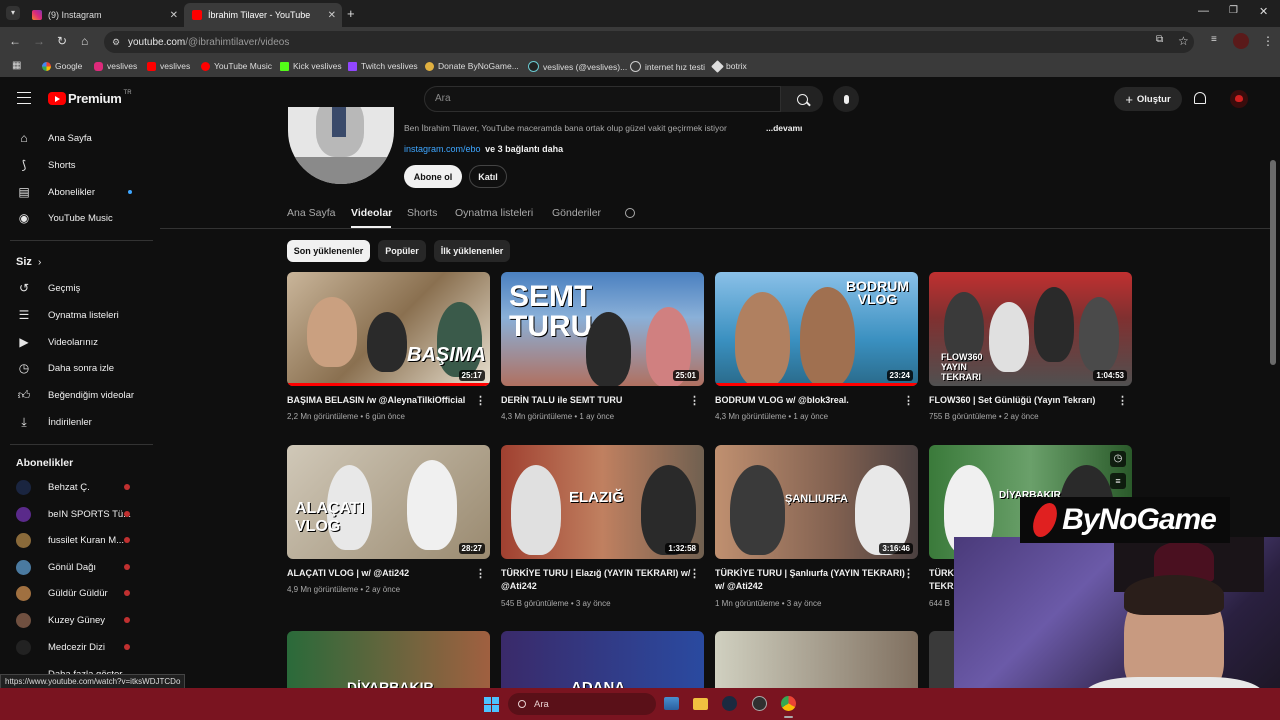 The width and height of the screenshot is (1280, 720). I want to click on tab-videos: Videolar, so click(371, 213).